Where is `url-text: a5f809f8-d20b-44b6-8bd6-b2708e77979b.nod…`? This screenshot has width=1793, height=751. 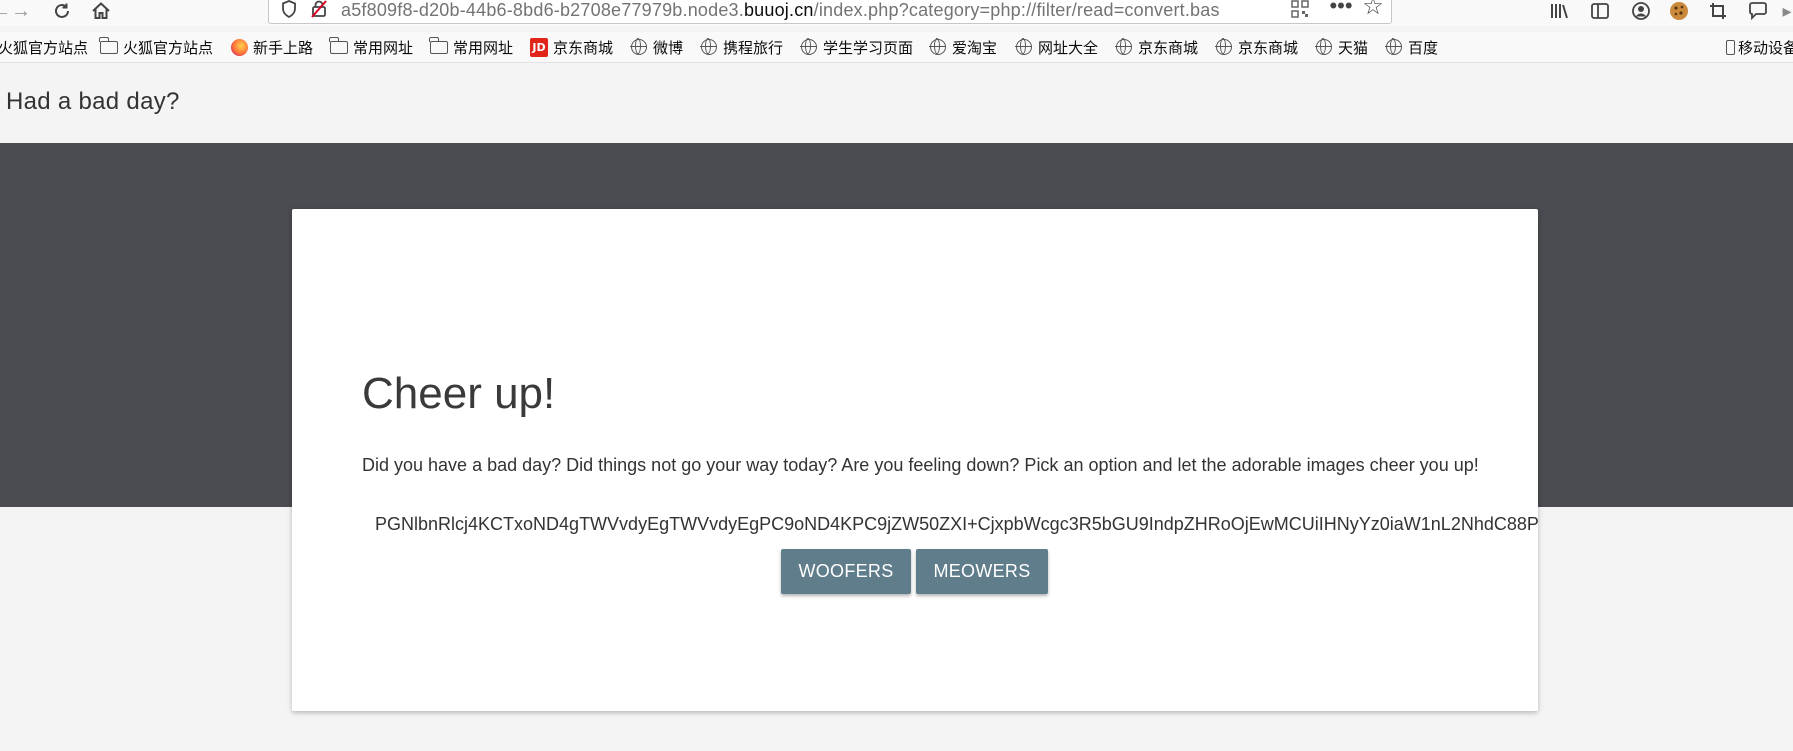
url-text: a5f809f8-d20b-44b6-8bd6-b2708e77979b.nod… is located at coordinates (780, 10).